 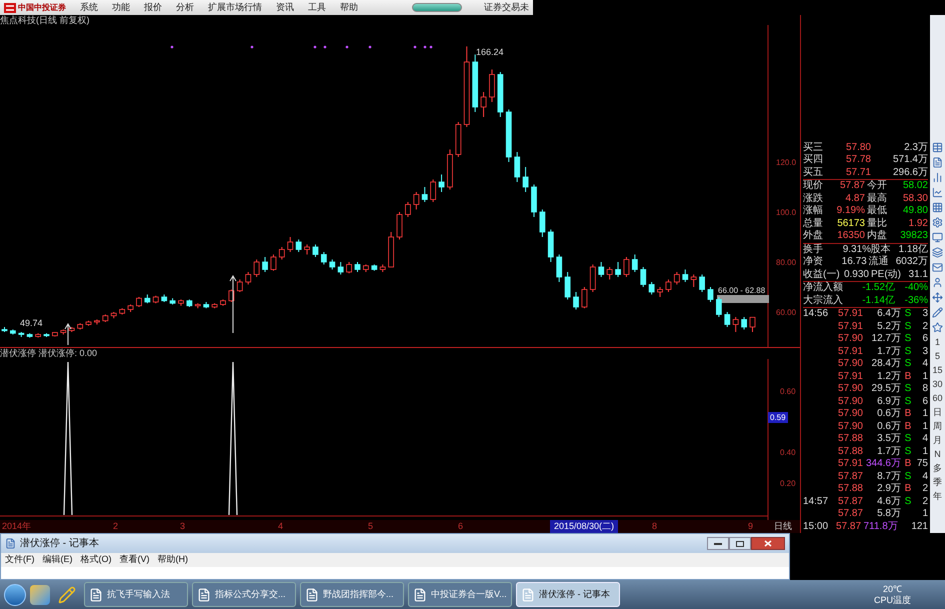 What do you see at coordinates (813, 224) in the screenshot?
I see `stat-label: 总量` at bounding box center [813, 224].